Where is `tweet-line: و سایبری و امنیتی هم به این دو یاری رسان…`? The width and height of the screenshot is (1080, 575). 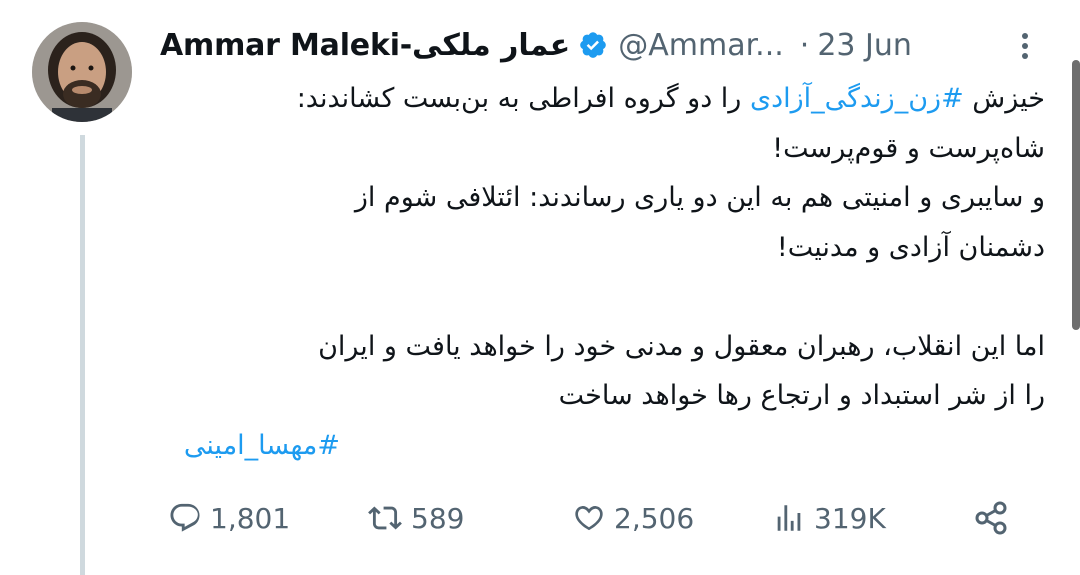
tweet-line: و سایبری و امنیتی هم به این دو یاری رسان… is located at coordinates (699, 197).